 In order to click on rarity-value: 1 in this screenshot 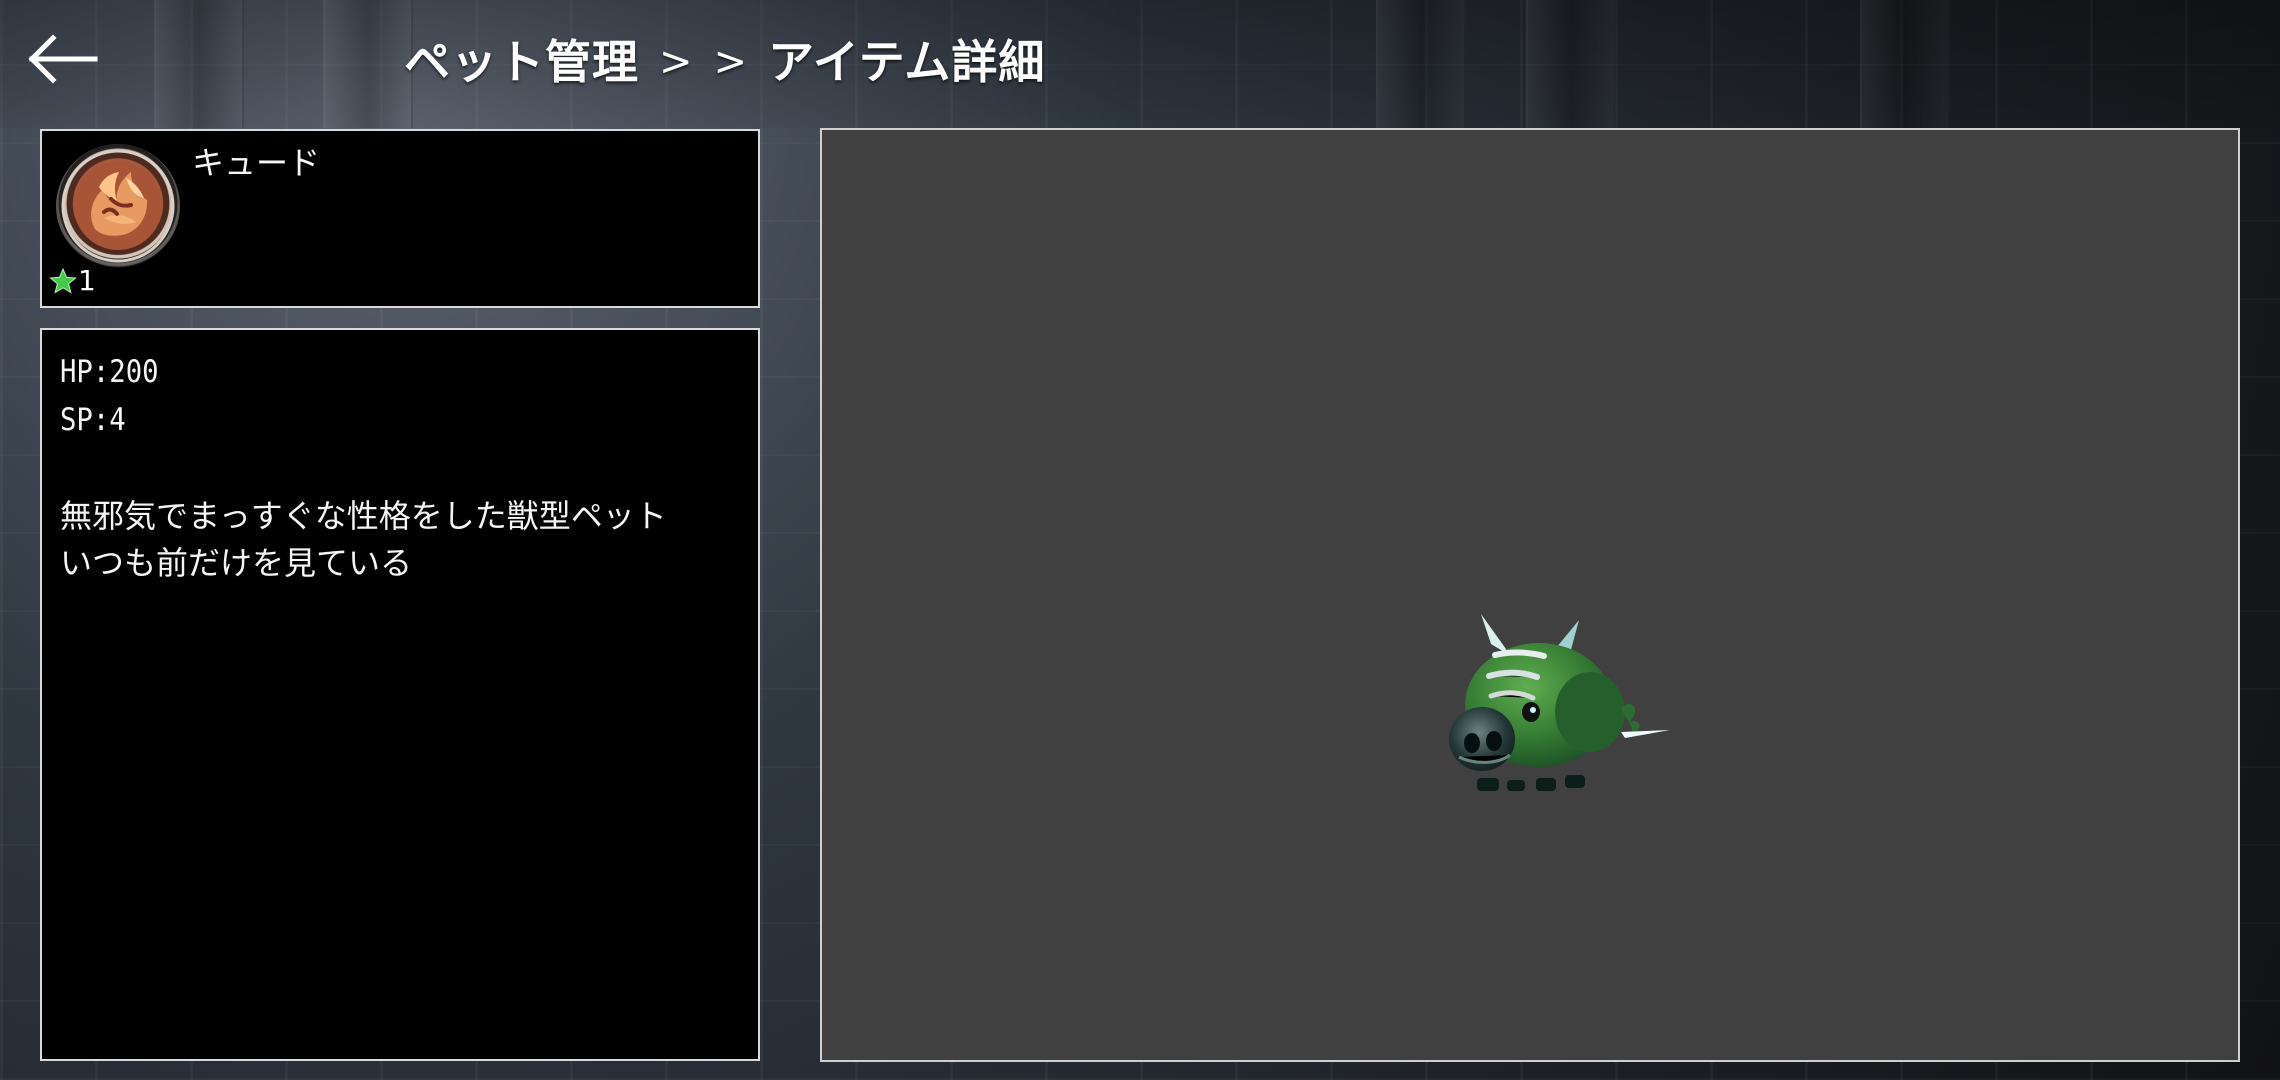, I will do `click(87, 280)`.